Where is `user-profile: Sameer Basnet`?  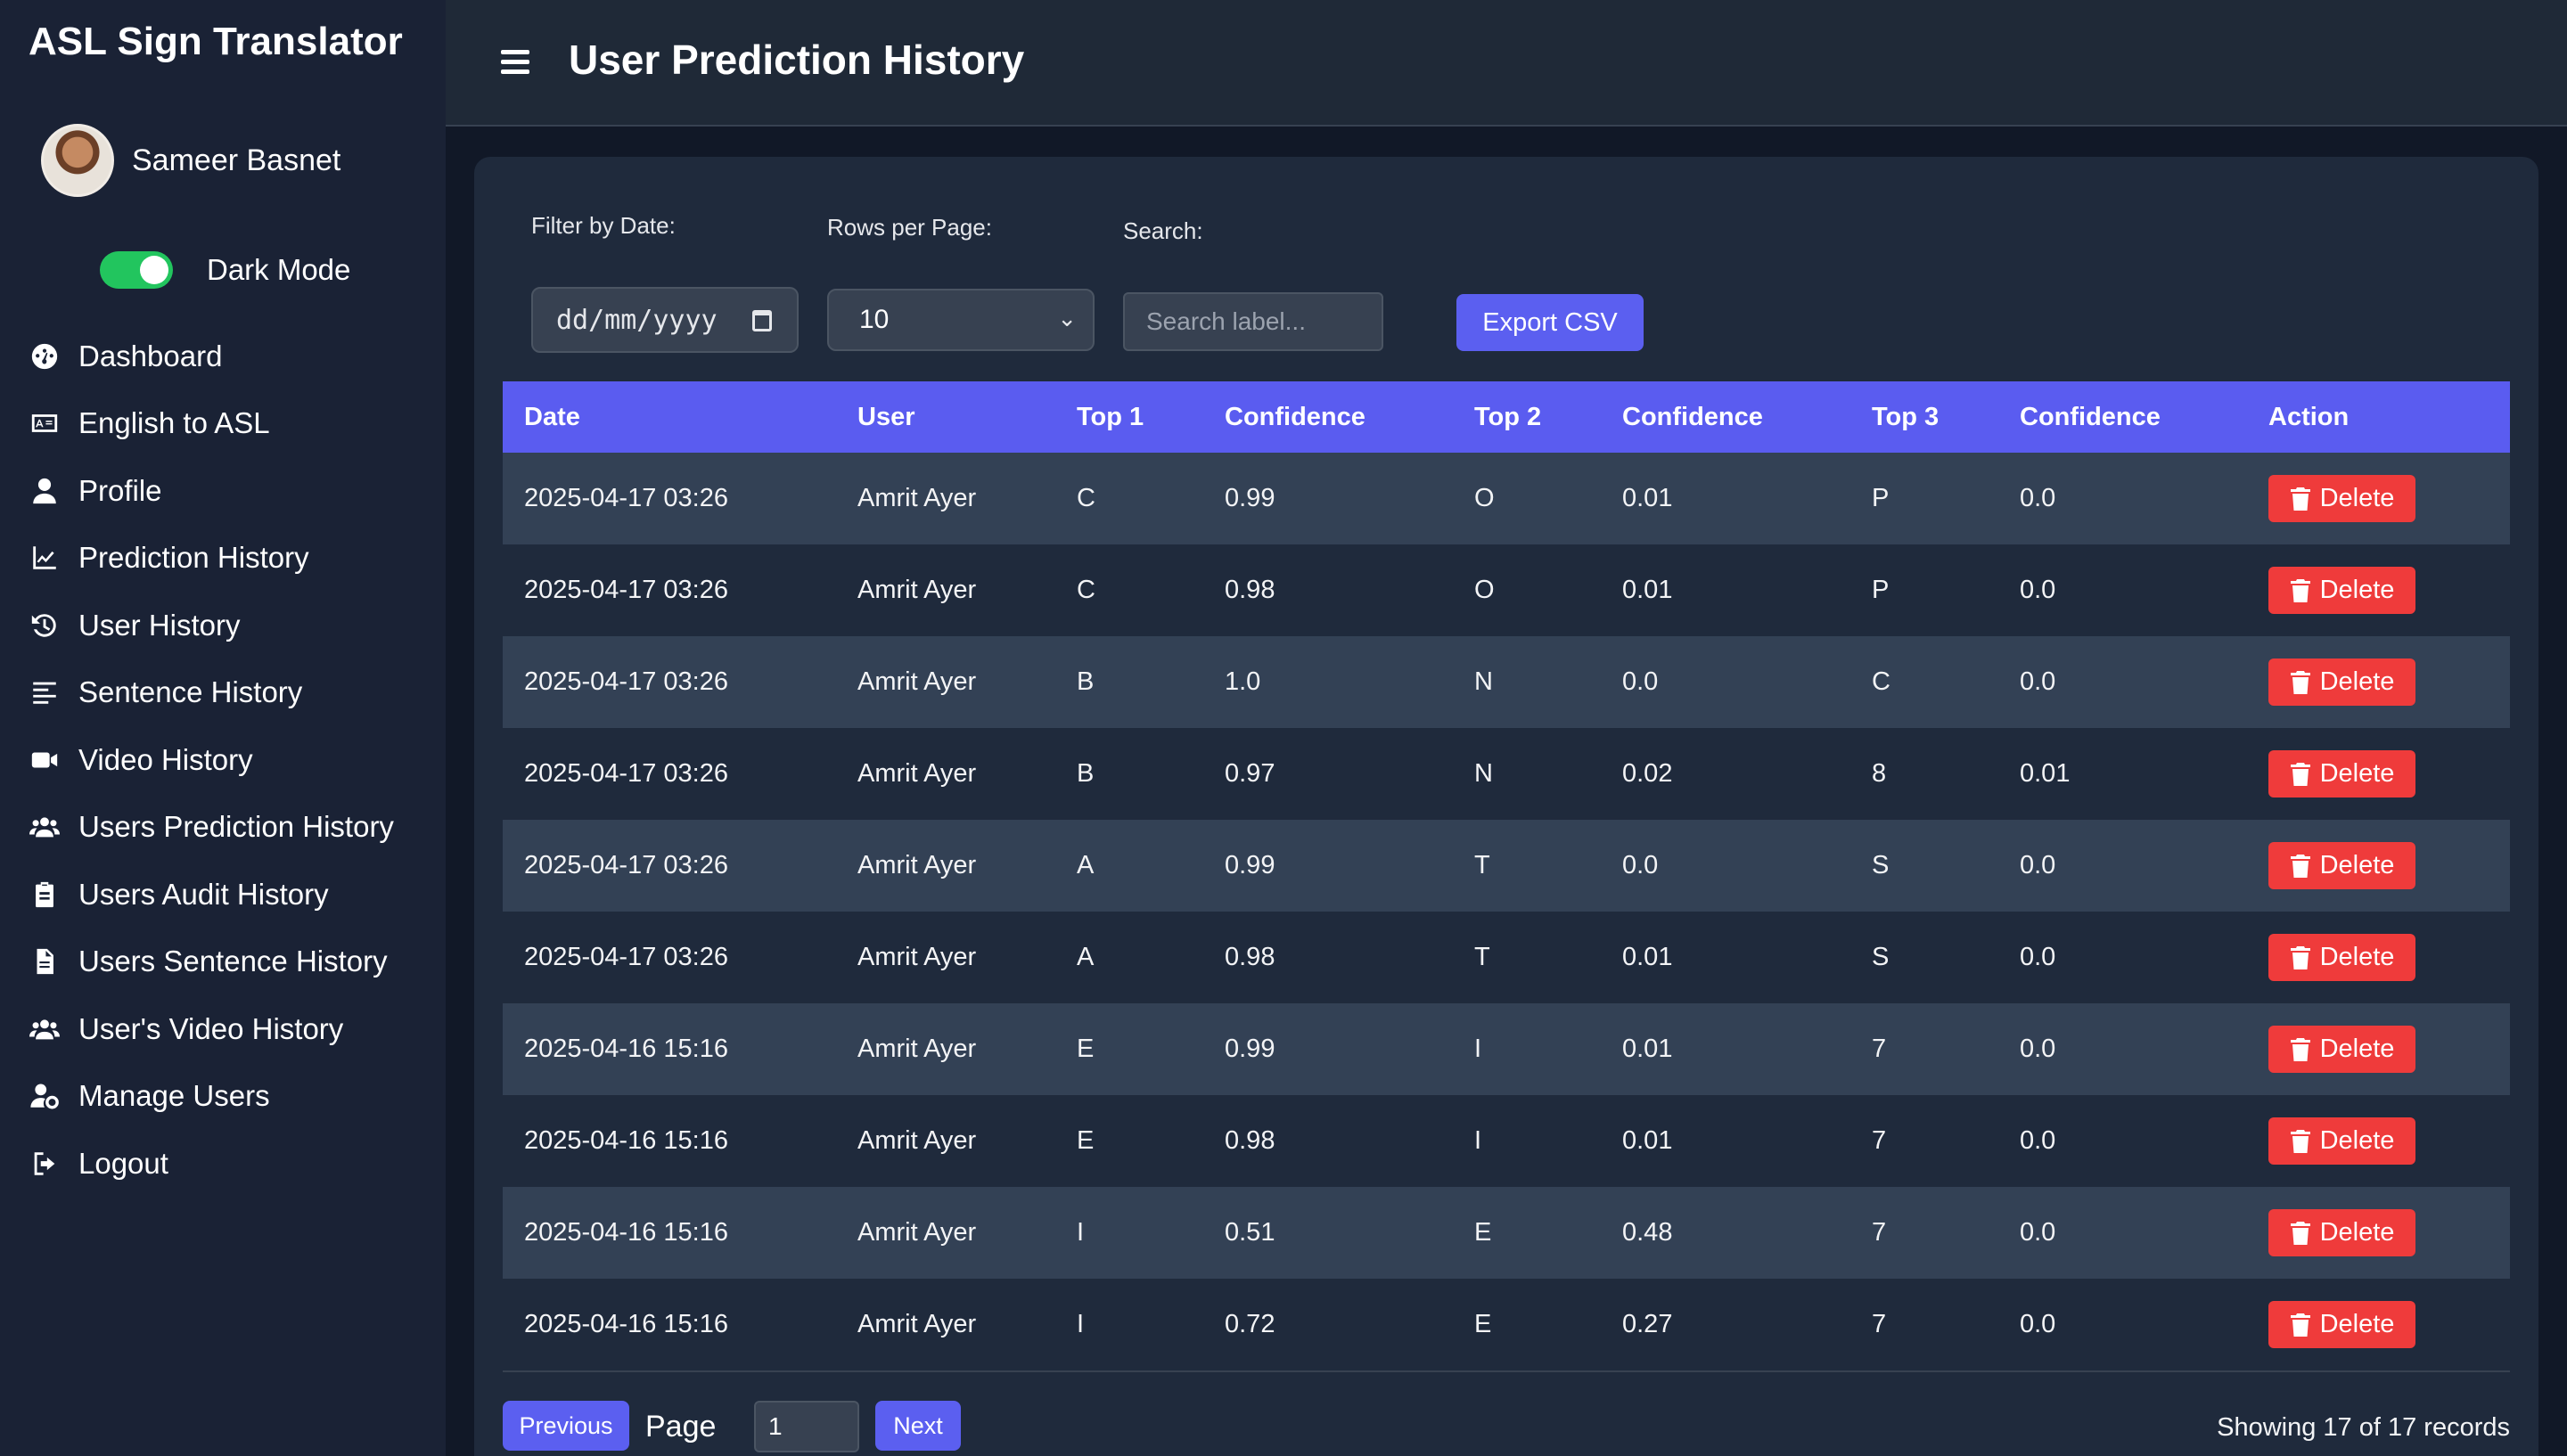 user-profile: Sameer Basnet is located at coordinates (191, 160).